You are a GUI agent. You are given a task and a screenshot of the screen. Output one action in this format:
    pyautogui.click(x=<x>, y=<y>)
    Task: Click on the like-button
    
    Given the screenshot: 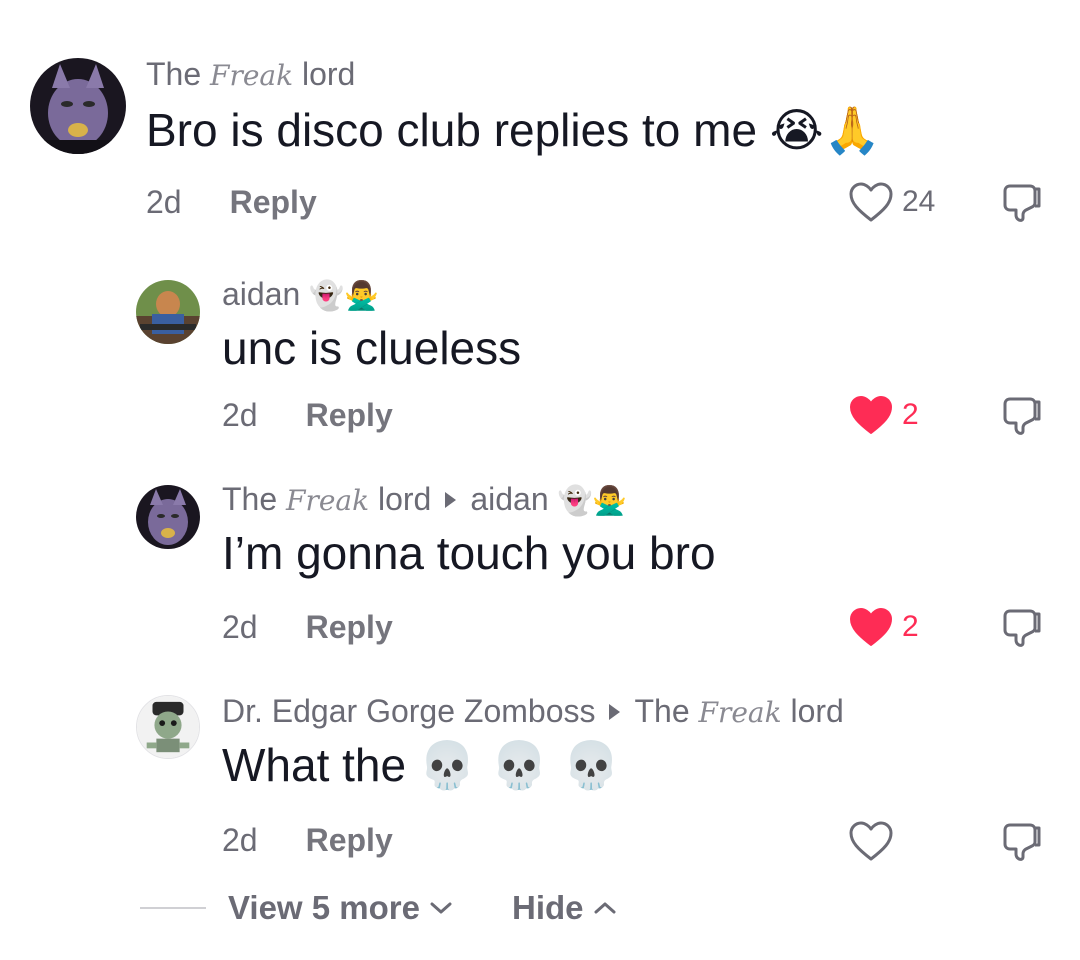 What is the action you would take?
    pyautogui.click(x=875, y=841)
    